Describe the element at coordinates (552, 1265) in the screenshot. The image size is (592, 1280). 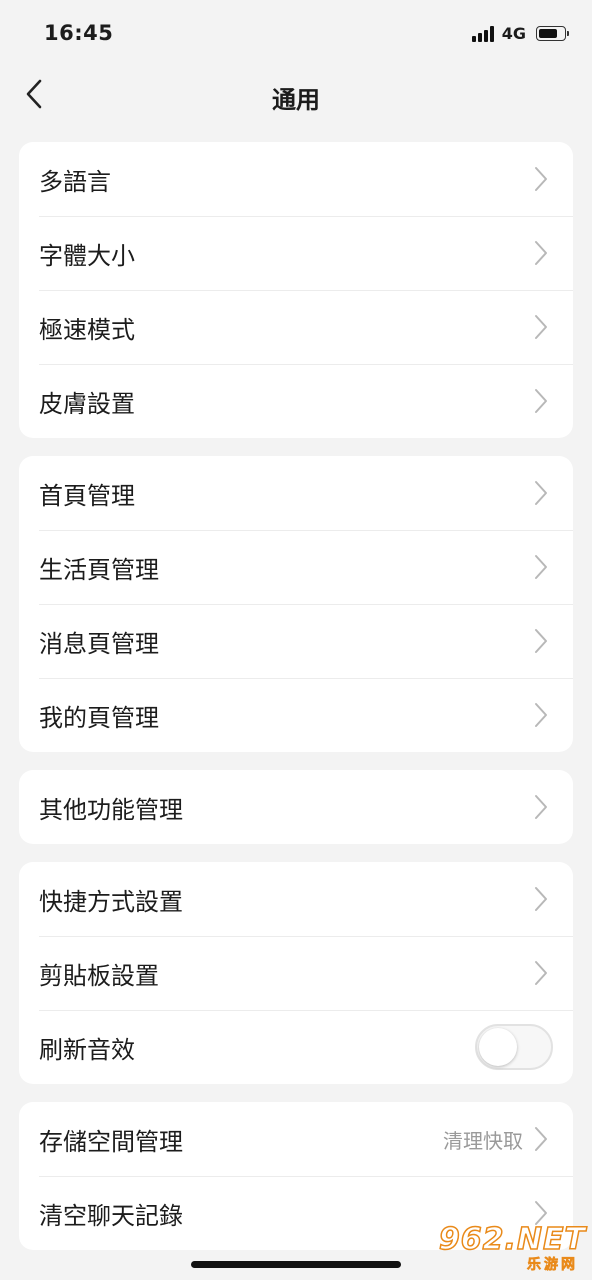
I see `watermark-bottom-text: 乐游网` at that location.